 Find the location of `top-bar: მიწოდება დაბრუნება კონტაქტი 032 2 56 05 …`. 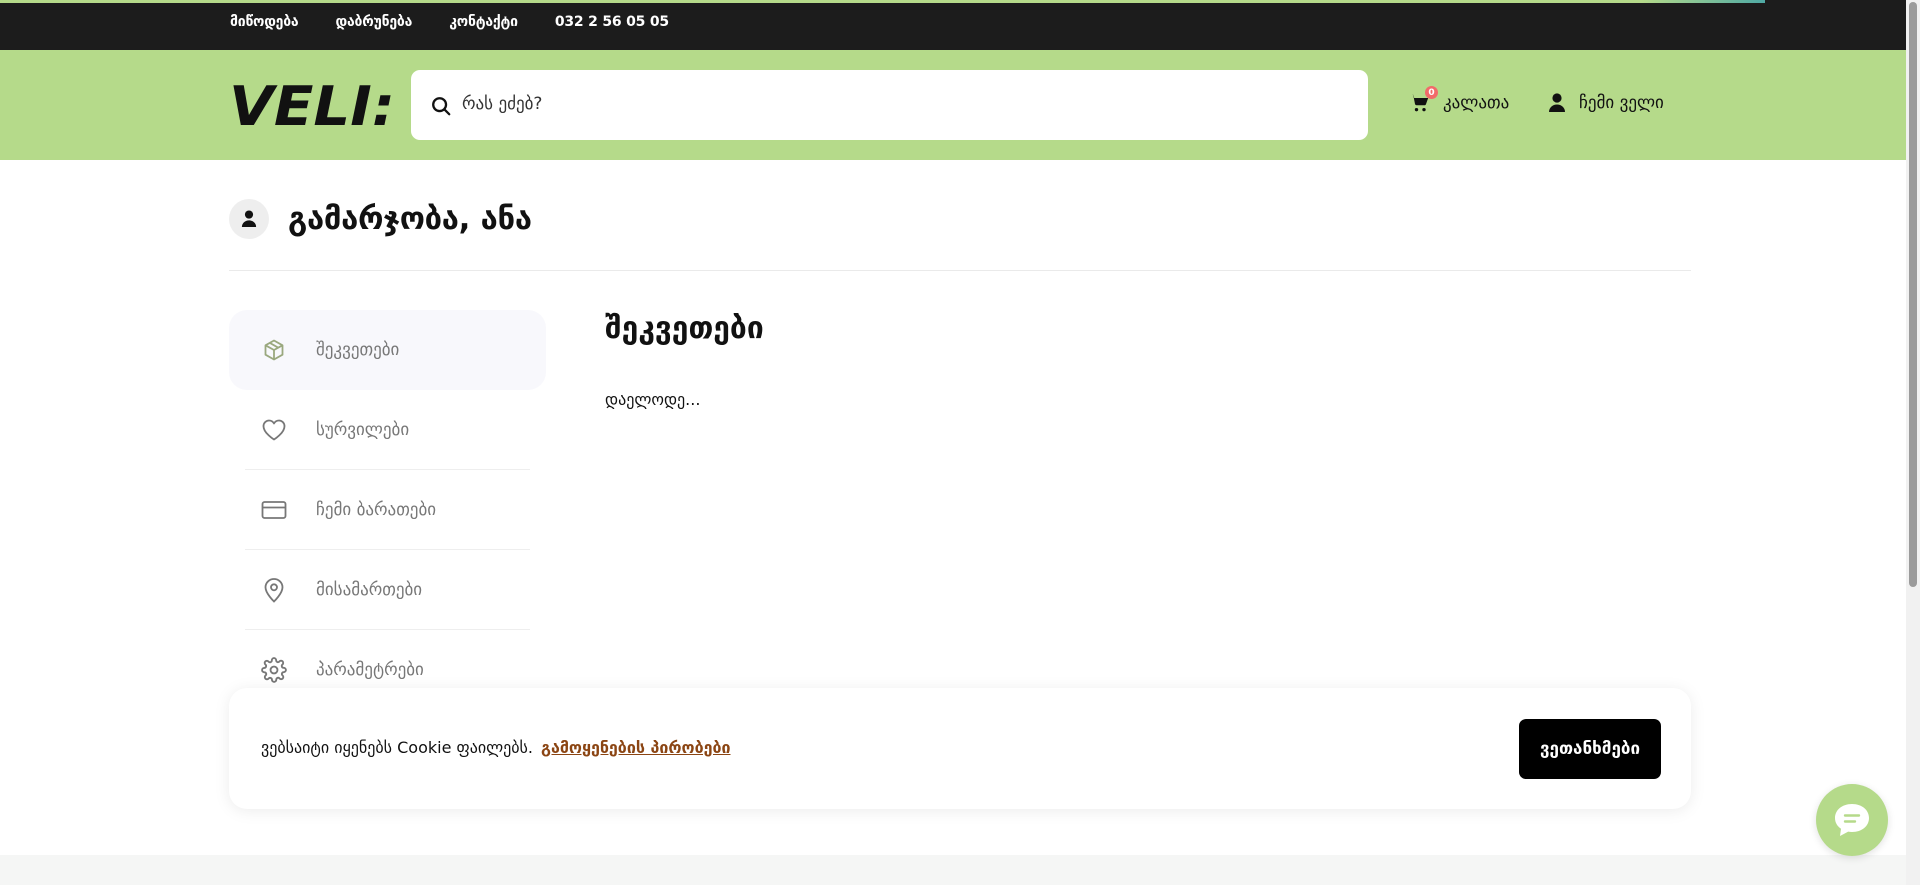

top-bar: მიწოდება დაბრუნება კონტაქტი 032 2 56 05 … is located at coordinates (960, 25).